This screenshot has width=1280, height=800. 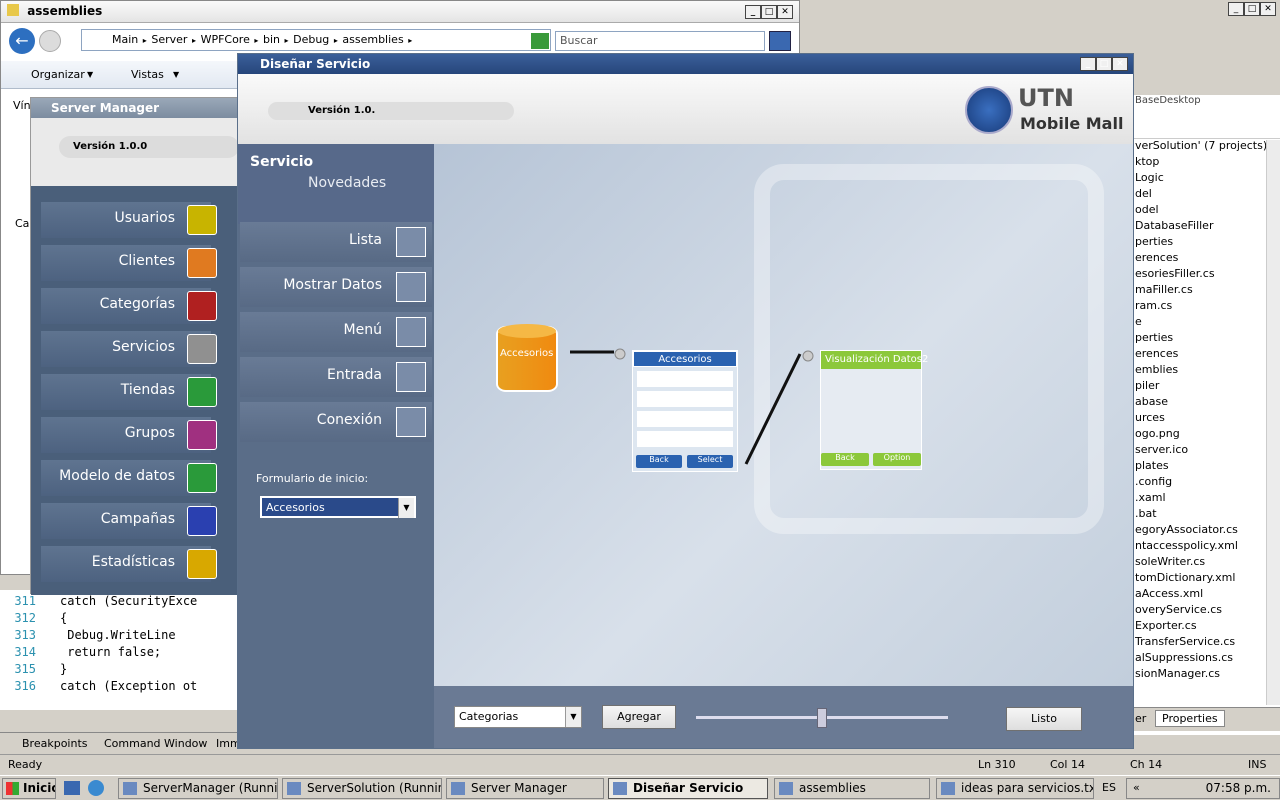 I want to click on component-button: Lista, so click(x=336, y=242).